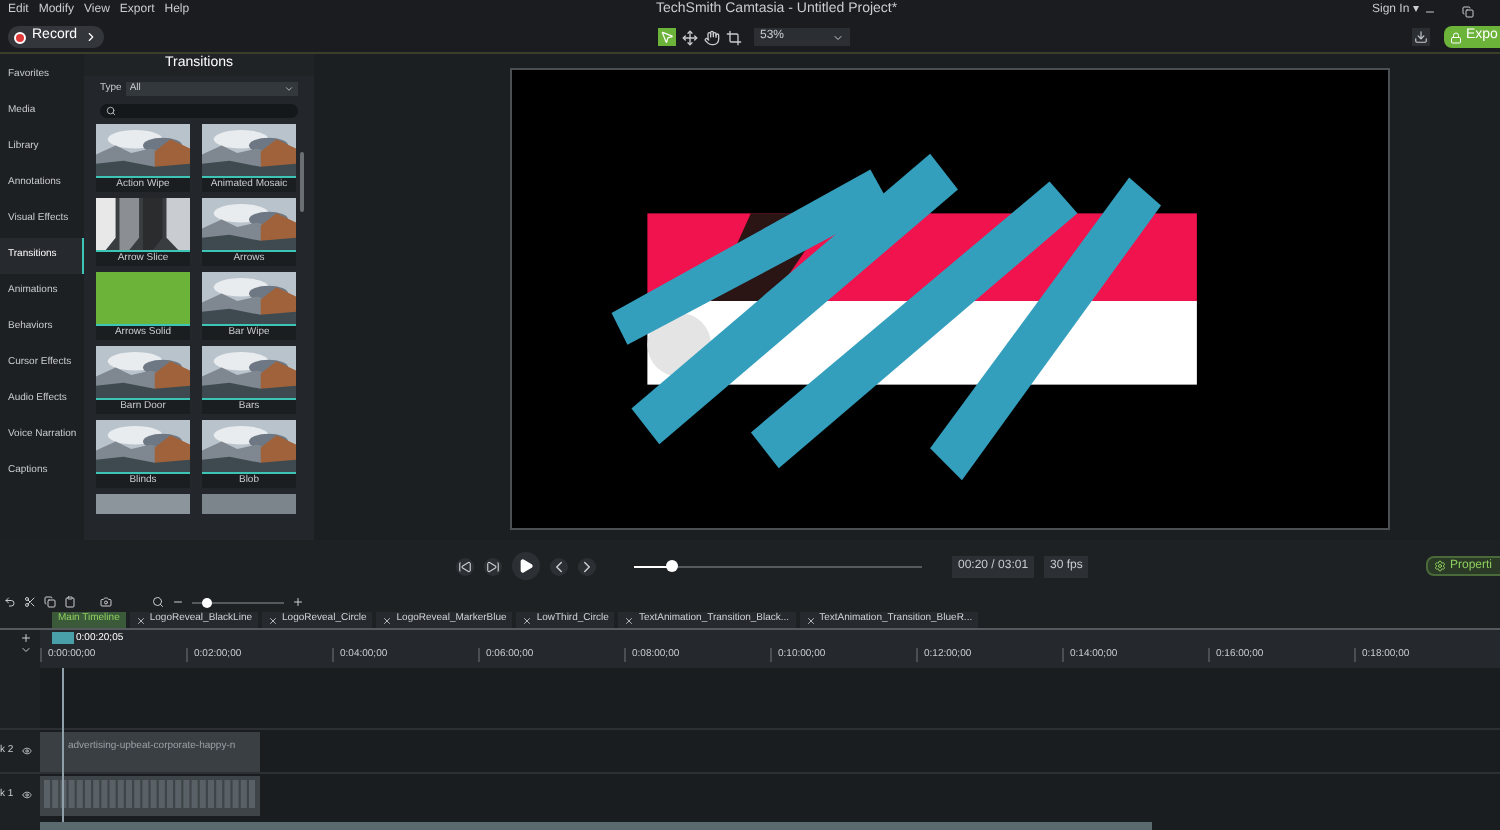 The image size is (1500, 830). What do you see at coordinates (20, 37) in the screenshot?
I see `record-icon` at bounding box center [20, 37].